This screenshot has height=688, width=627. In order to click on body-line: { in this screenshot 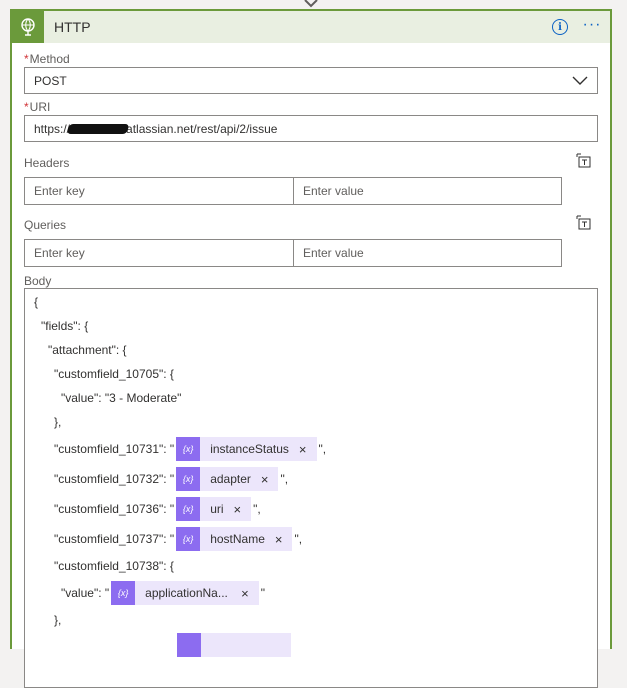, I will do `click(36, 302)`.